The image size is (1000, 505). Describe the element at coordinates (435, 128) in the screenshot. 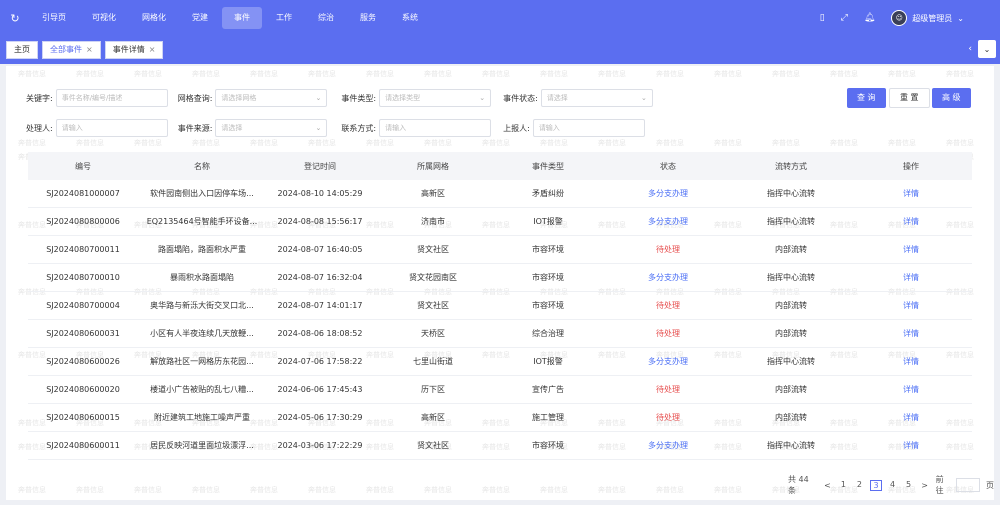

I see `contact-input: 请输入` at that location.